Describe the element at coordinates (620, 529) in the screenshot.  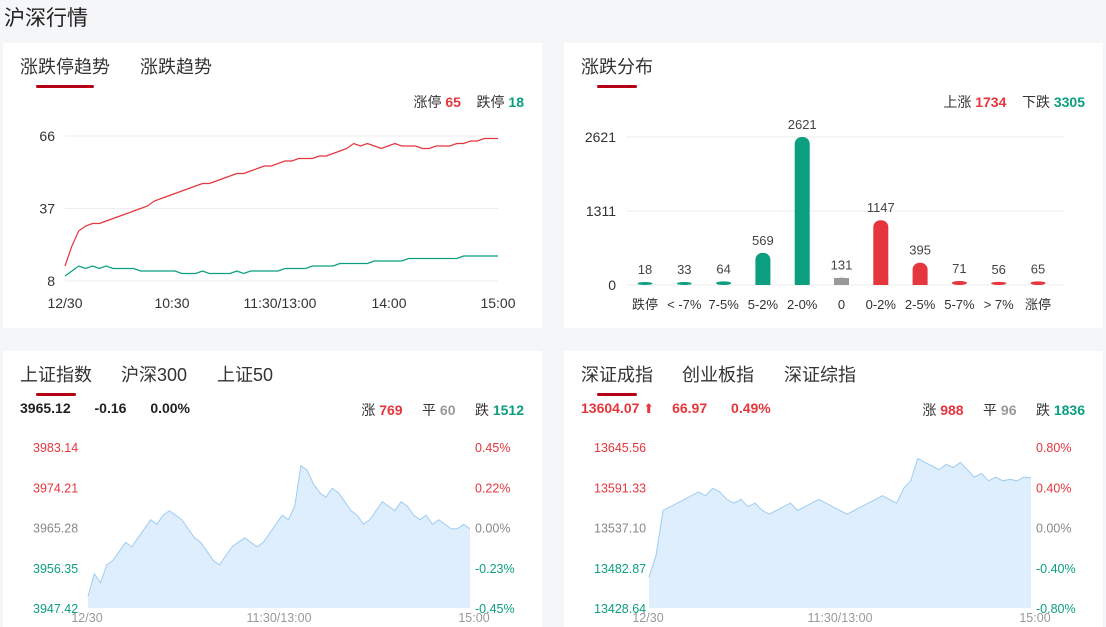
I see `y-tick-label-left: 13537.10` at that location.